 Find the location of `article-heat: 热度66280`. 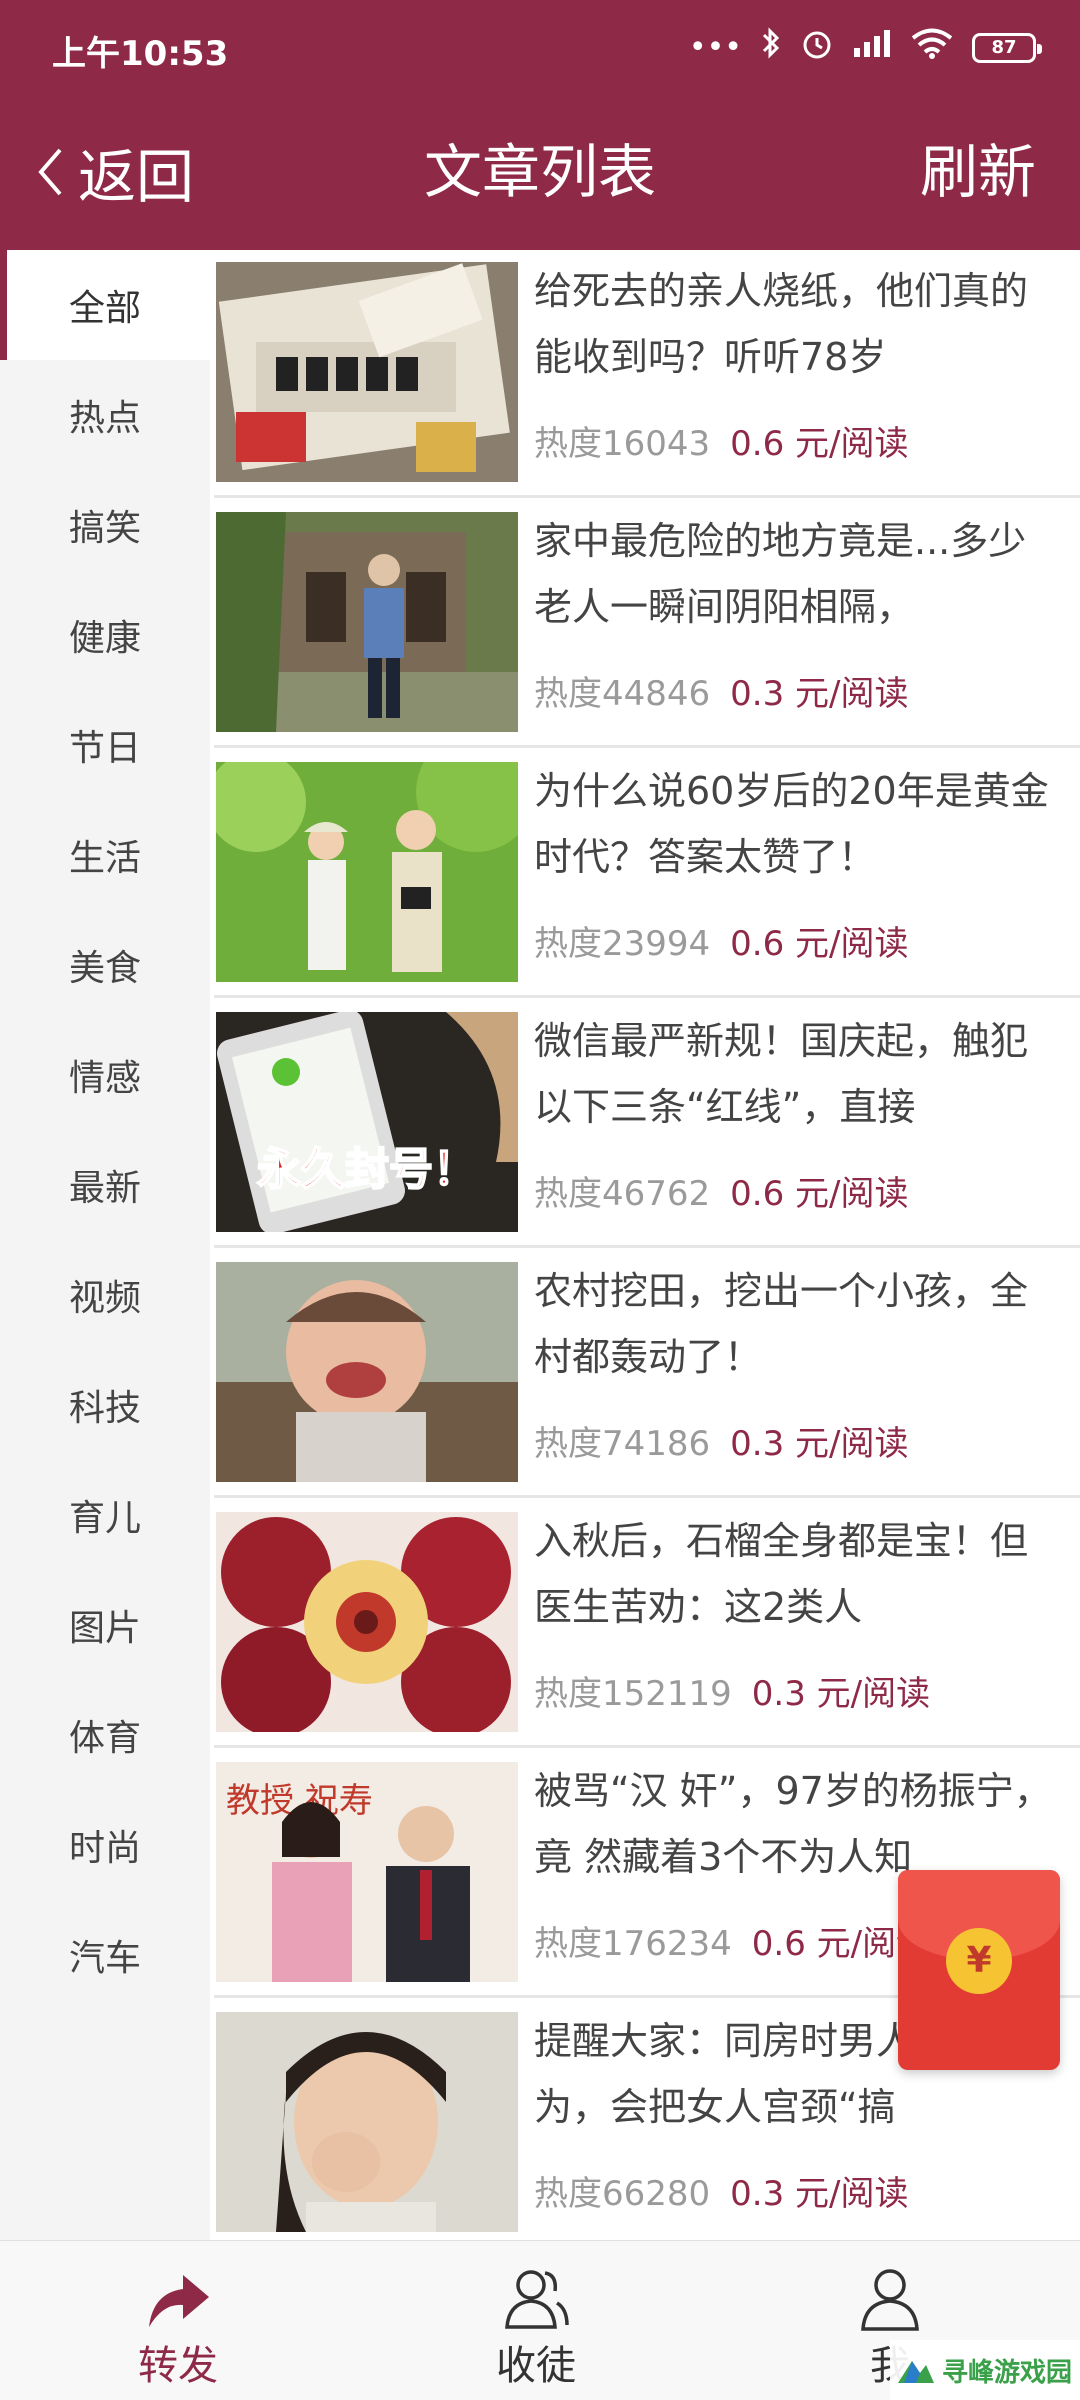

article-heat: 热度66280 is located at coordinates (622, 2194).